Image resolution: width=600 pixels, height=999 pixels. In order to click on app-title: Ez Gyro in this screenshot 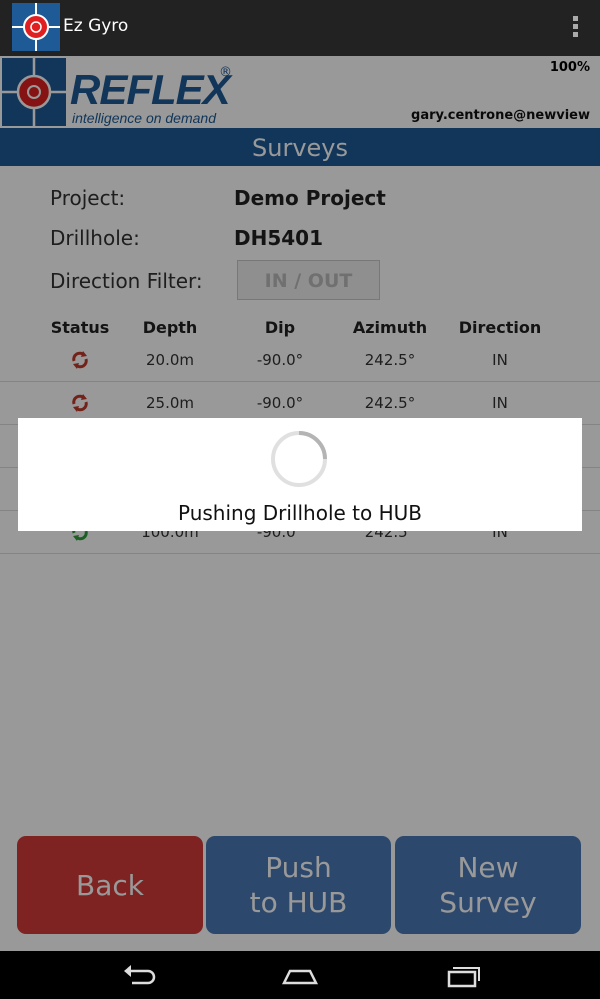, I will do `click(96, 26)`.